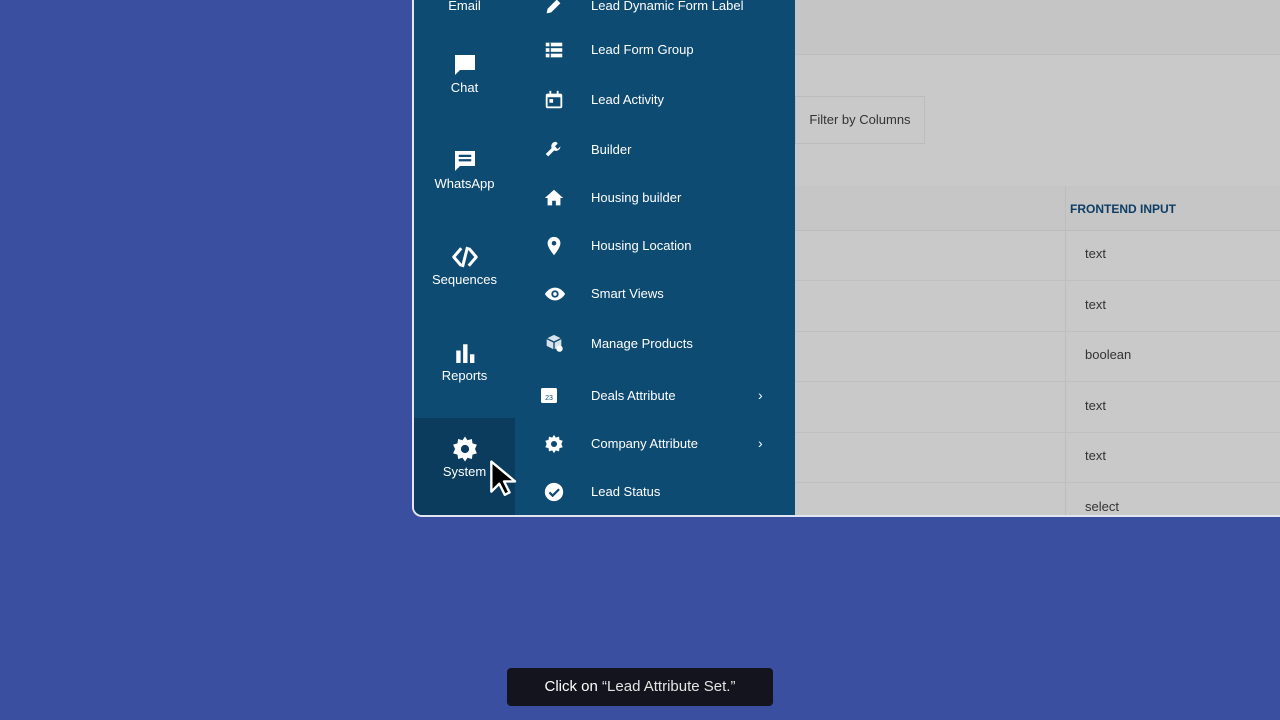 This screenshot has height=720, width=1280. Describe the element at coordinates (554, 294) in the screenshot. I see `eye-icon` at that location.